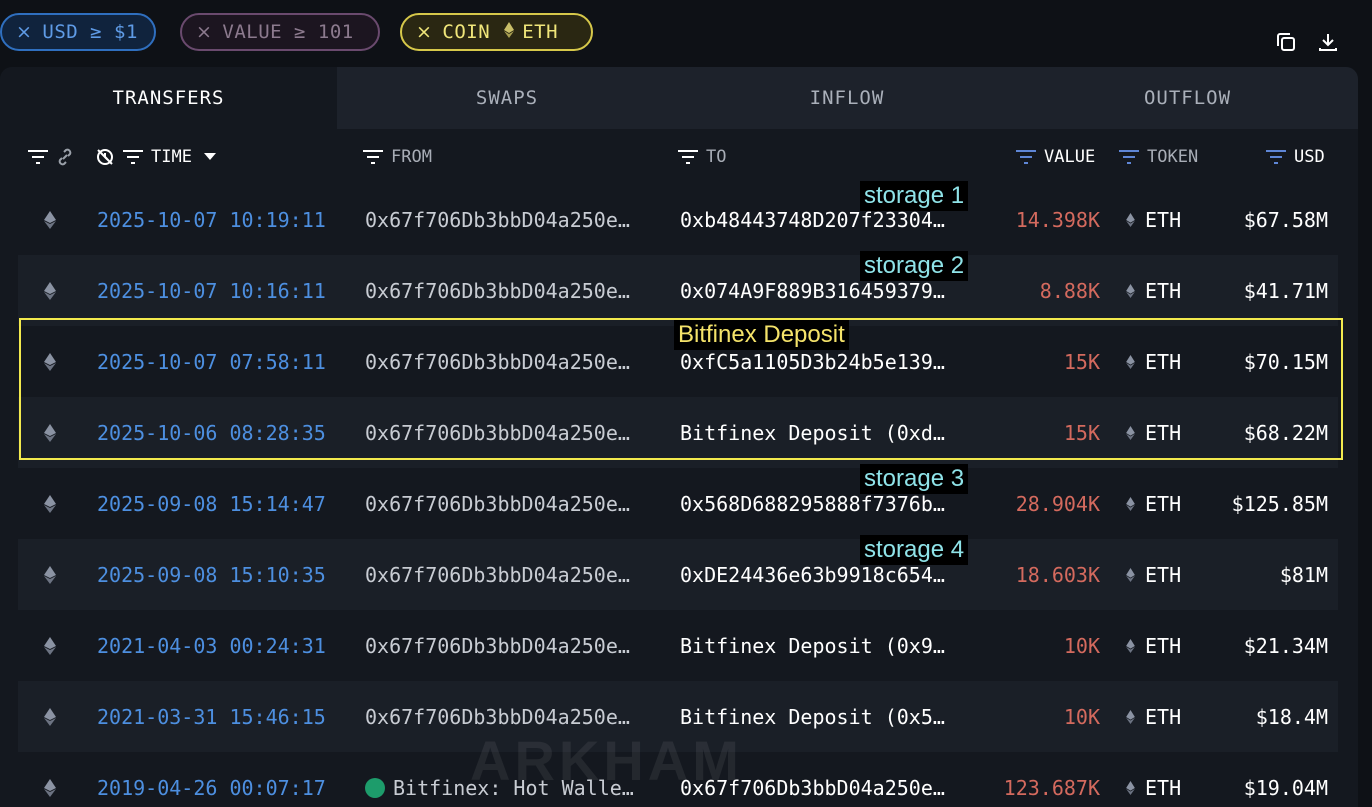 The width and height of the screenshot is (1372, 807). I want to click on filter-coin-value: ETH, so click(540, 32).